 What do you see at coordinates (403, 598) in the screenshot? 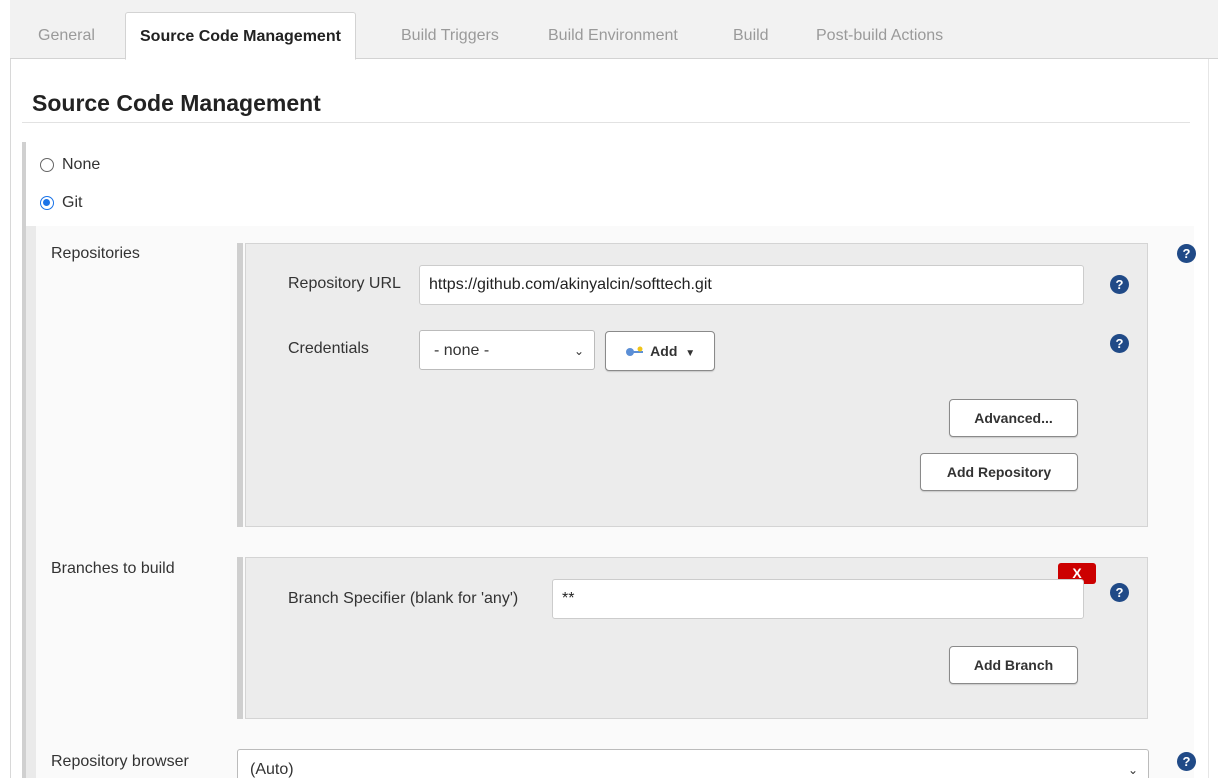
I see `branch-specifier-label: Branch Specifier (blank for 'any')` at bounding box center [403, 598].